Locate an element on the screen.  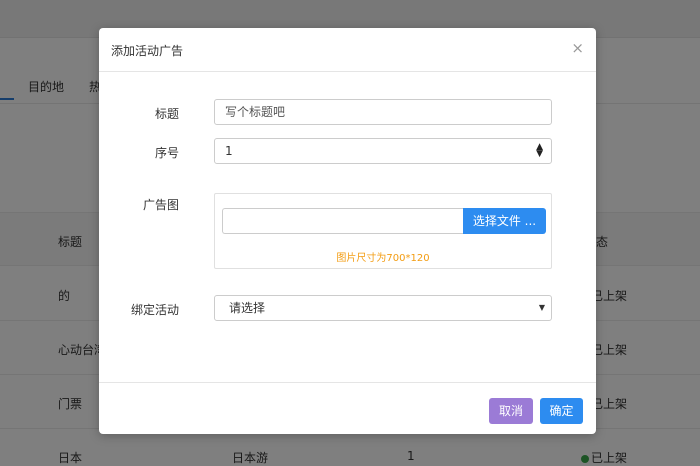
dropdown-arrow-icon: ▼ is located at coordinates (541, 307).